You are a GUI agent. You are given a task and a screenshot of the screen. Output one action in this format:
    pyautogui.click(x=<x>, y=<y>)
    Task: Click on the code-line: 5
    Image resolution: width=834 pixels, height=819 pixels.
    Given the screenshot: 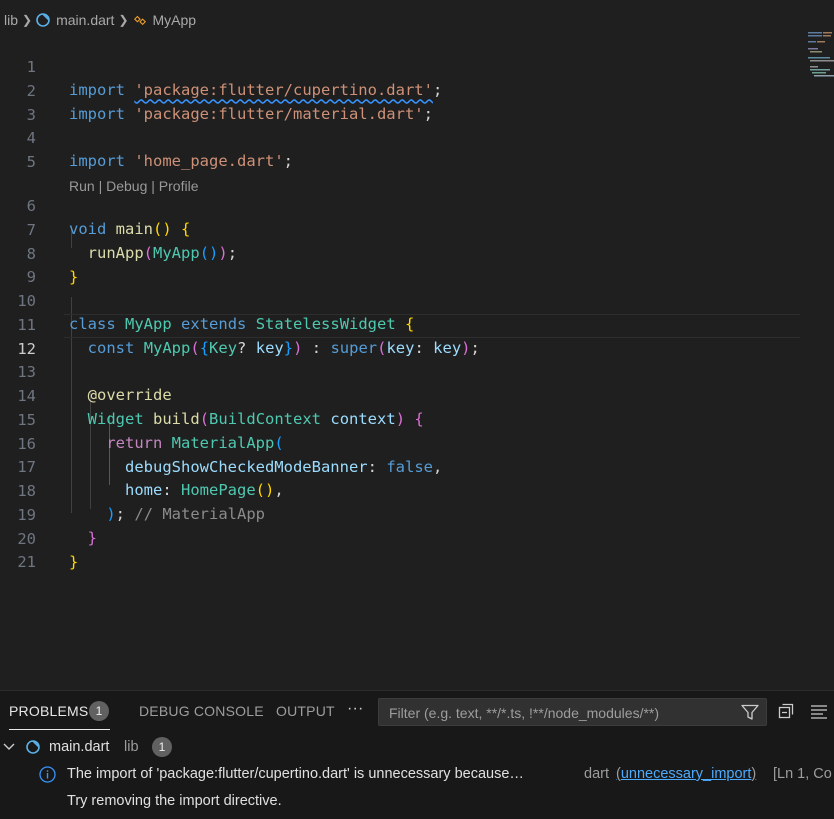 What is the action you would take?
    pyautogui.click(x=417, y=149)
    